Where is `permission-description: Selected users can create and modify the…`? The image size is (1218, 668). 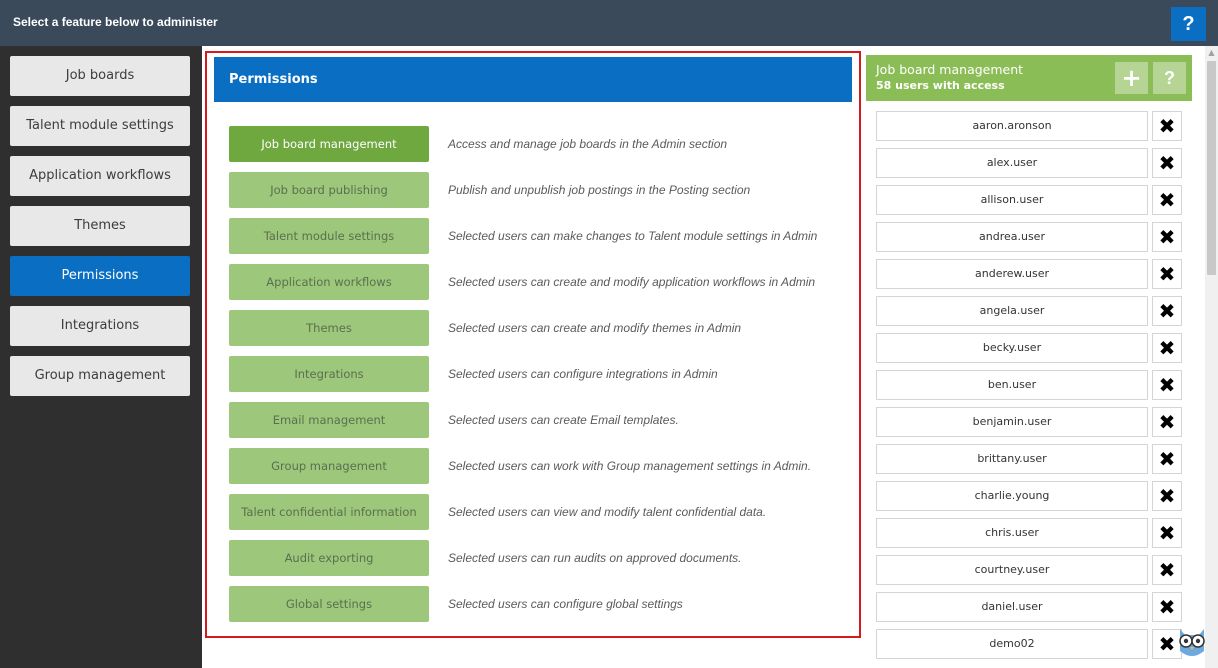
permission-description: Selected users can create and modify the… is located at coordinates (595, 328).